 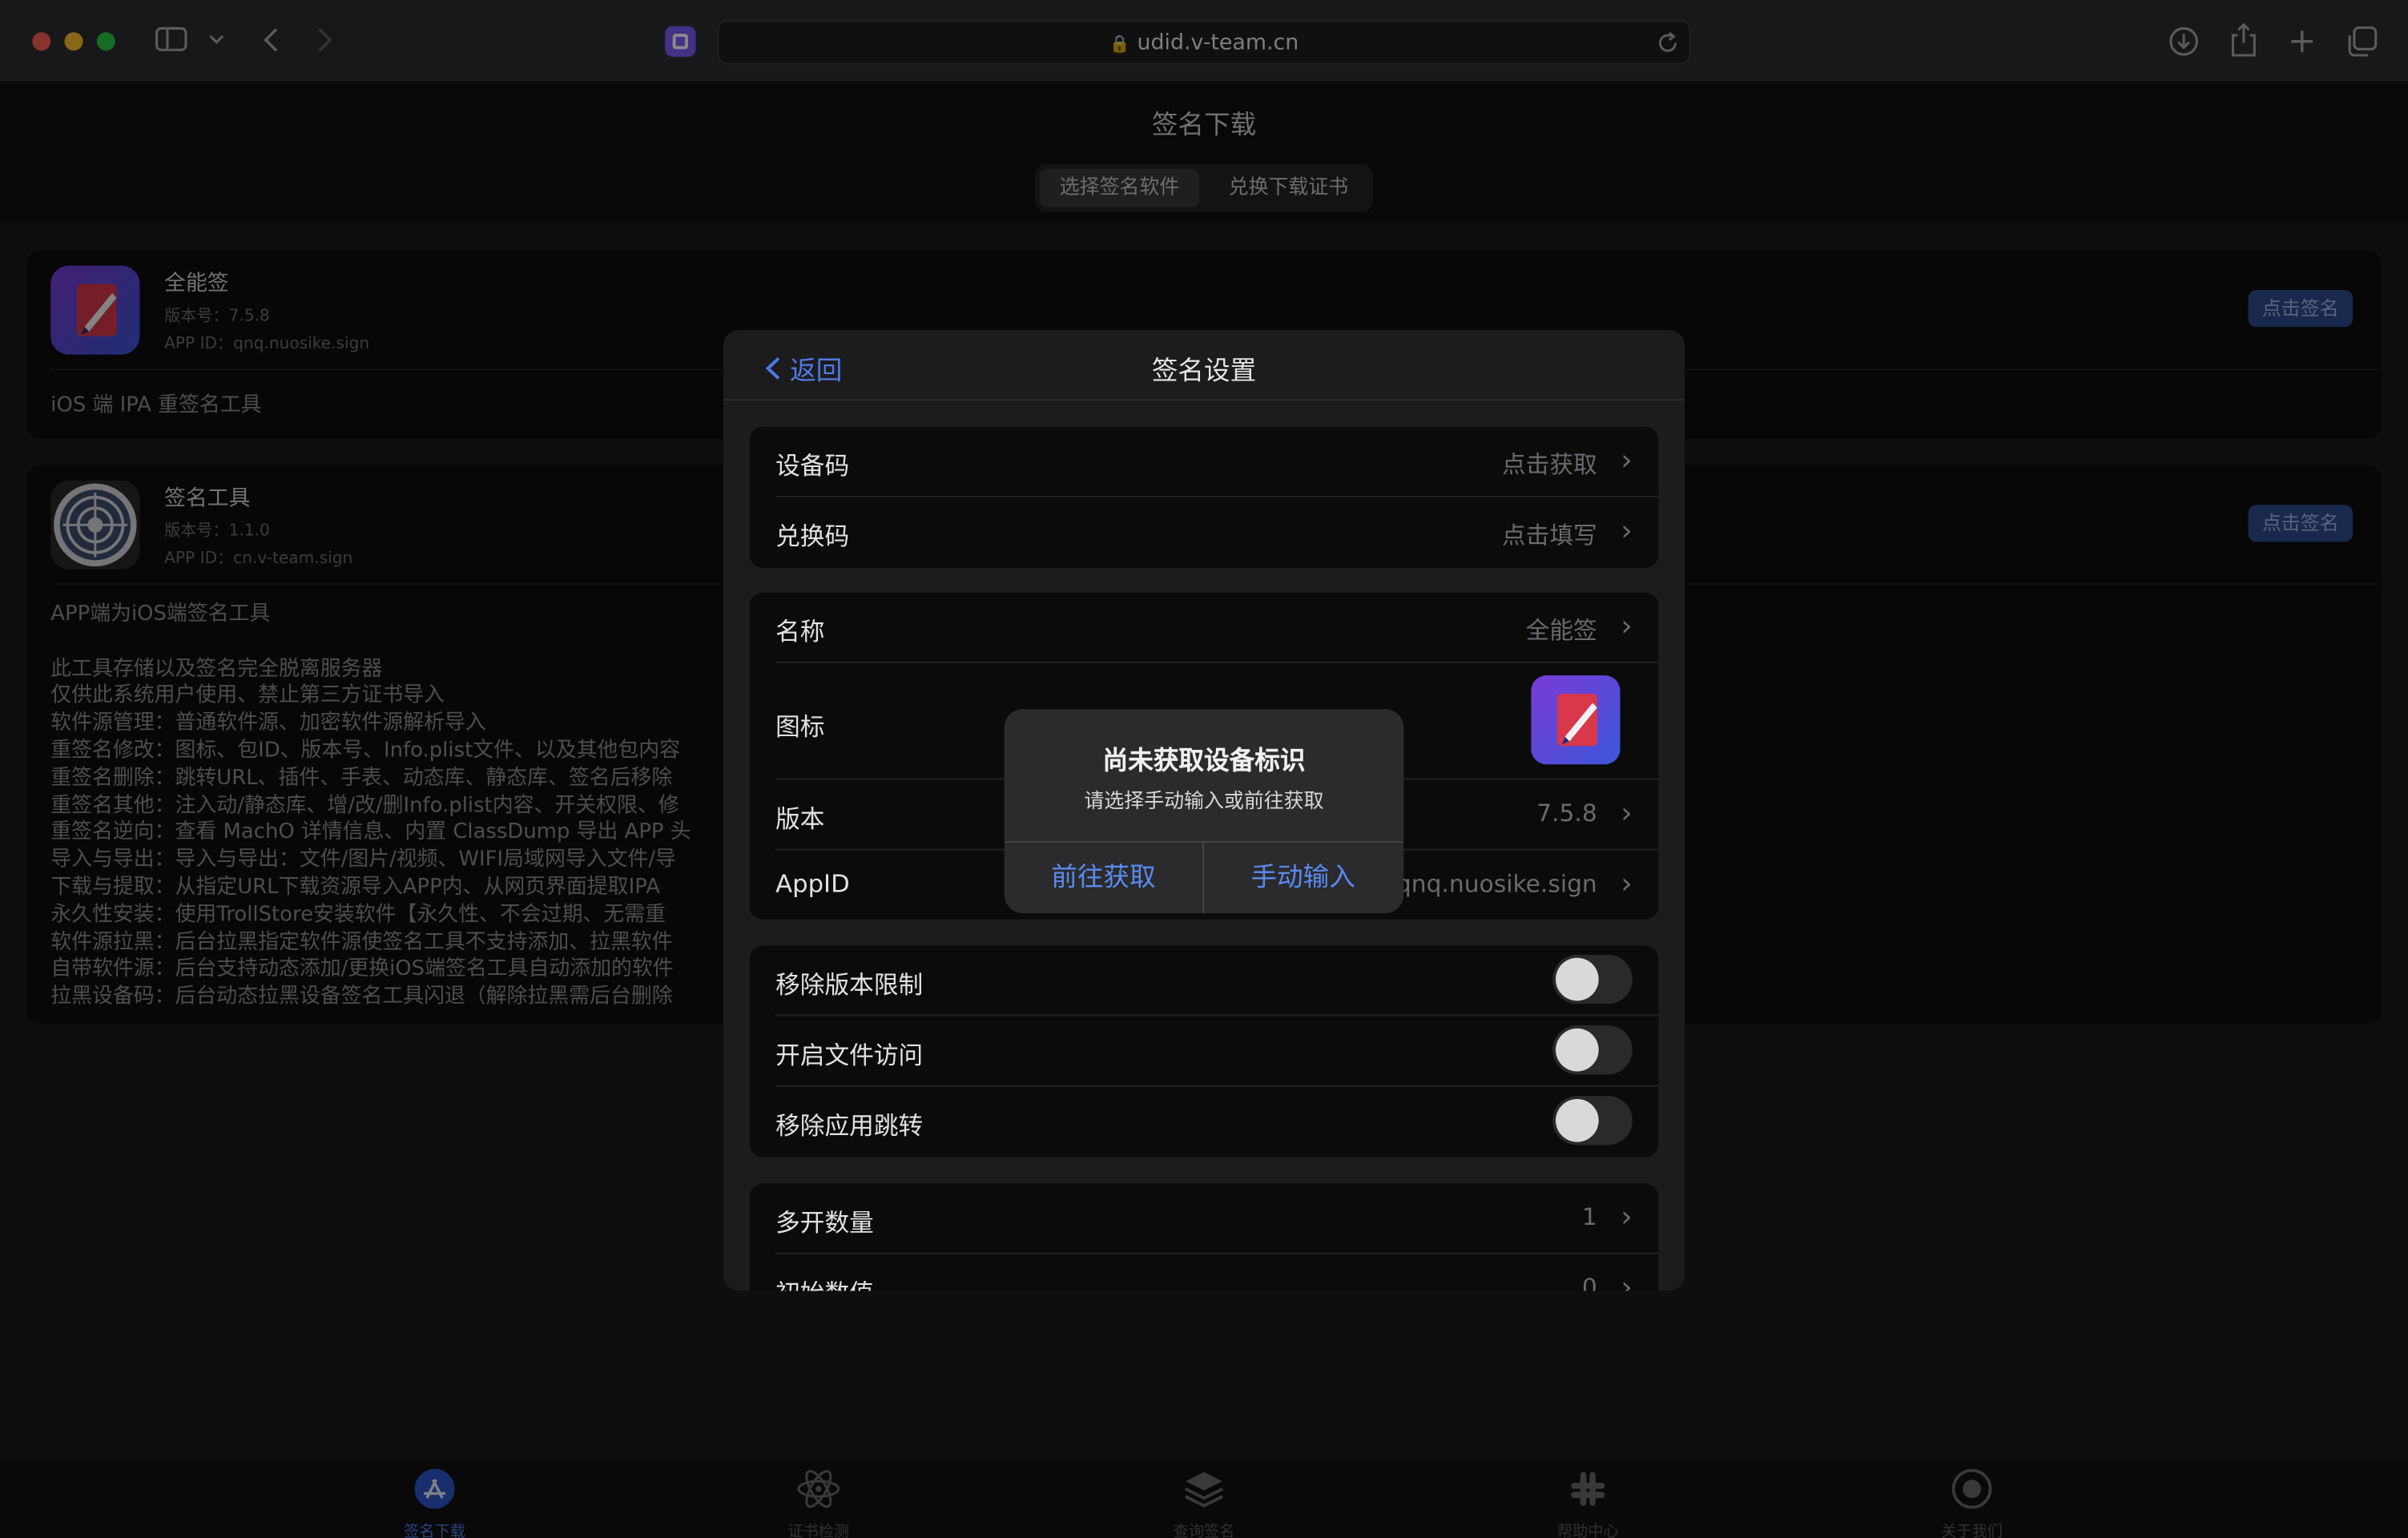 I want to click on app-icon-preview, so click(x=1576, y=720).